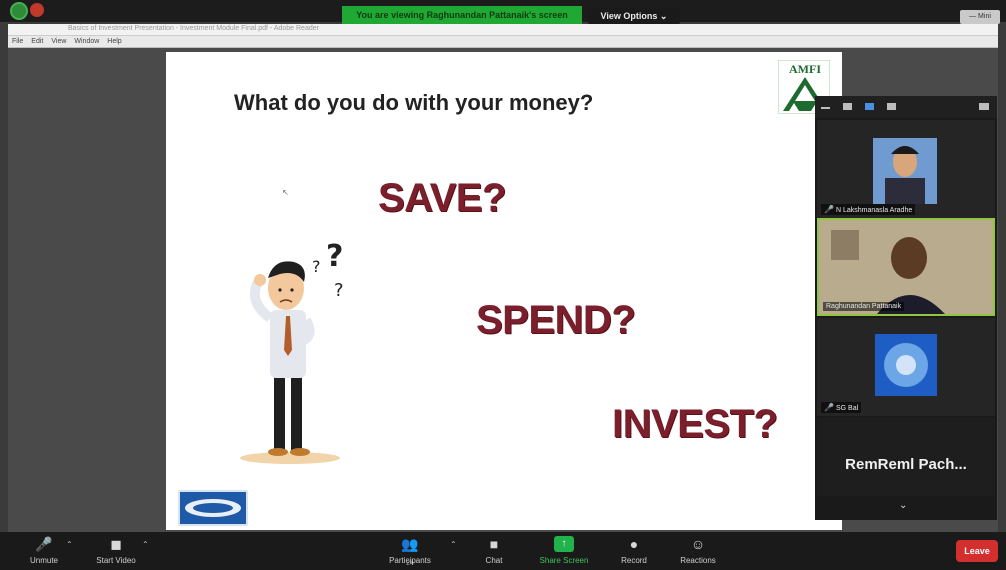 Image resolution: width=1006 pixels, height=570 pixels. What do you see at coordinates (116, 544) in the screenshot?
I see `video-off-icon: ◼` at bounding box center [116, 544].